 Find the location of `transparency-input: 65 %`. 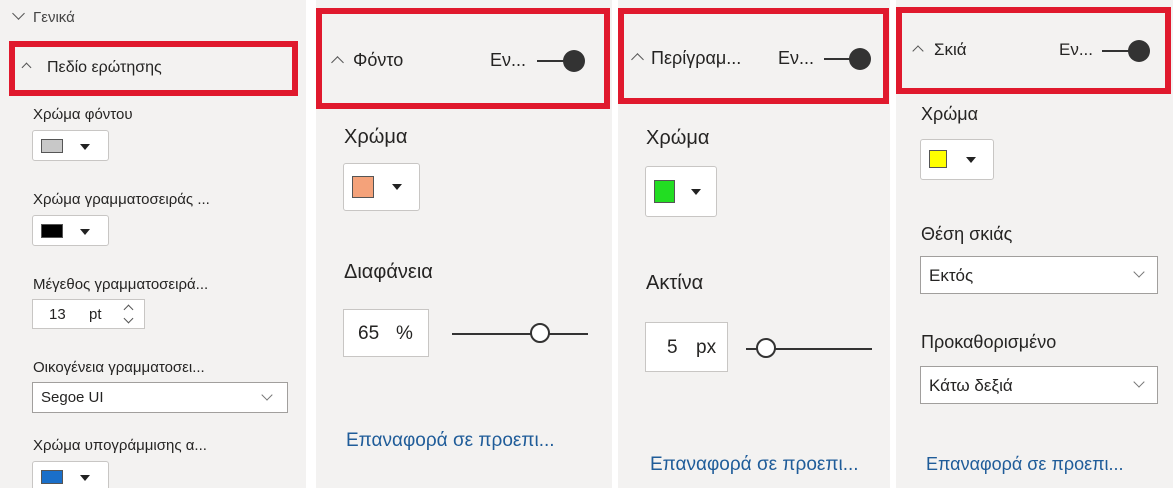

transparency-input: 65 % is located at coordinates (386, 333).